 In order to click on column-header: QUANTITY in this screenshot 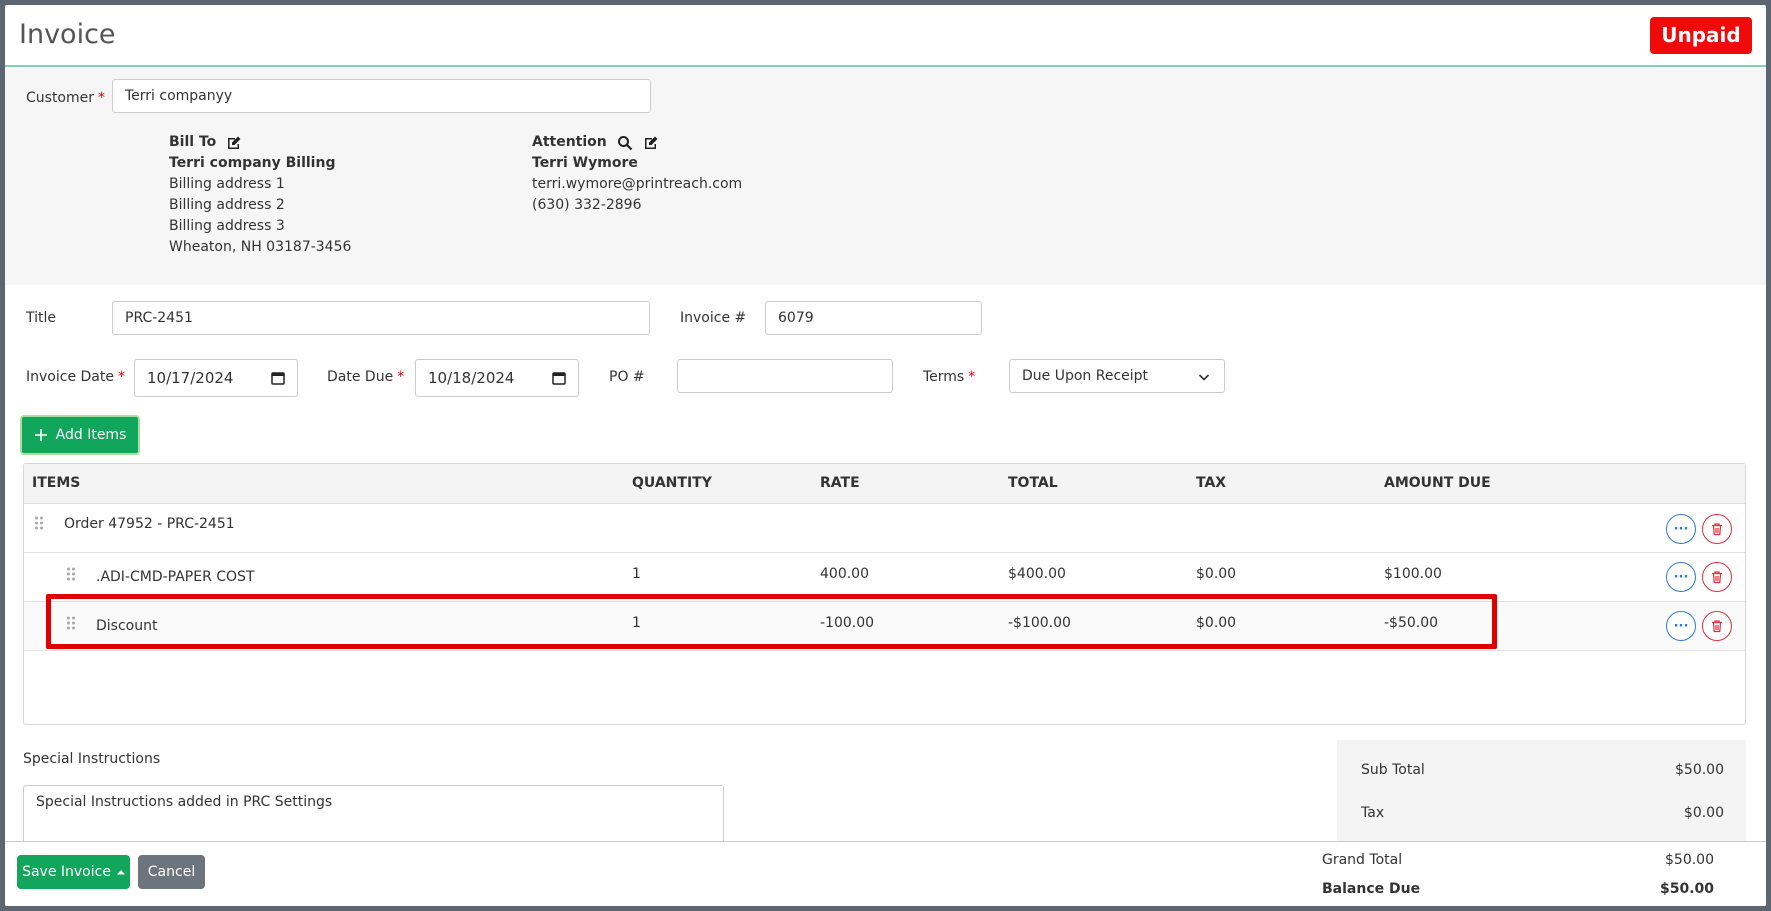, I will do `click(672, 483)`.